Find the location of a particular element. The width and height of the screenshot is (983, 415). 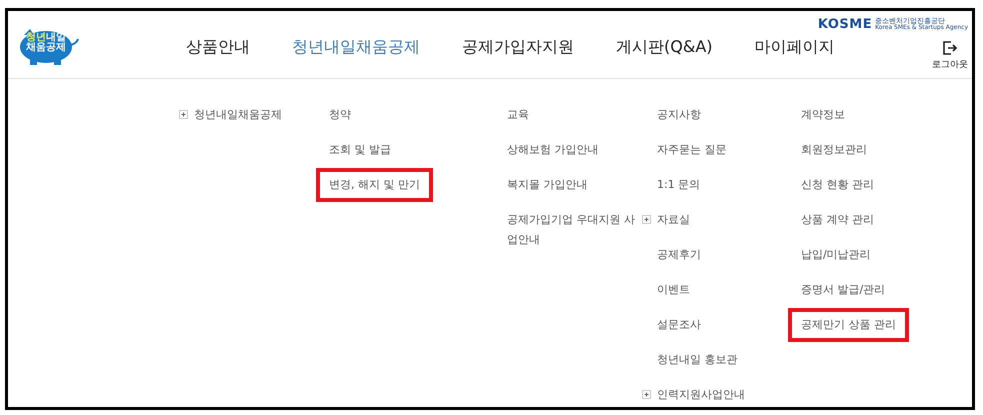

nav-menu-item: 마이페이지 is located at coordinates (794, 47).